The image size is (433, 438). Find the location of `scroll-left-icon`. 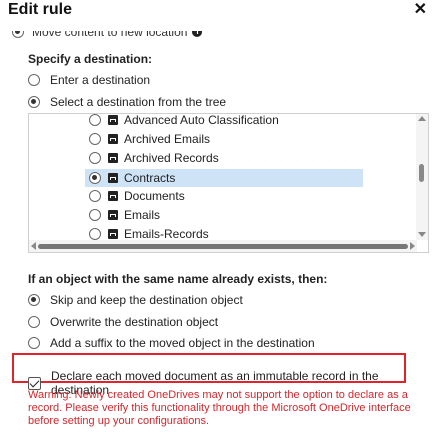

scroll-left-icon is located at coordinates (33, 246).